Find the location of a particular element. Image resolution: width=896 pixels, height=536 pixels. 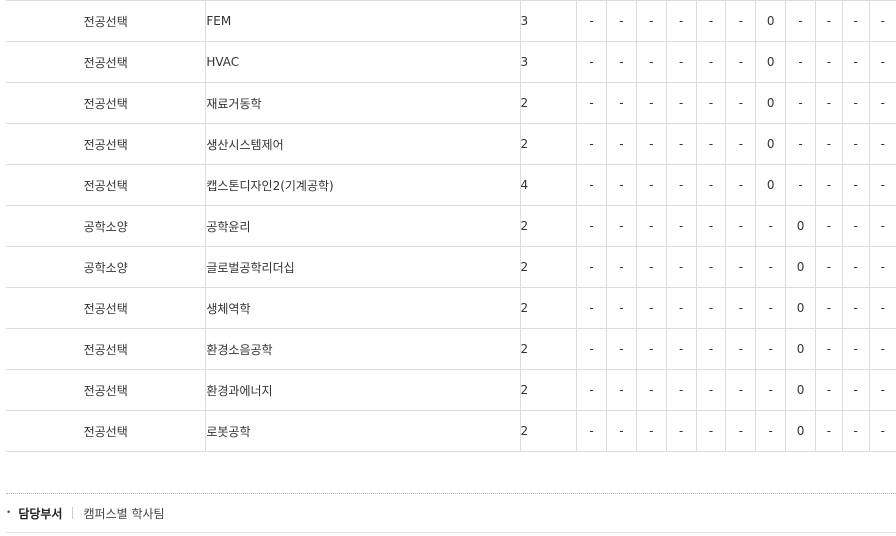

table-row: 전공선택 생산시스템제어 2- - - - - -0- - - - is located at coordinates (451, 144).